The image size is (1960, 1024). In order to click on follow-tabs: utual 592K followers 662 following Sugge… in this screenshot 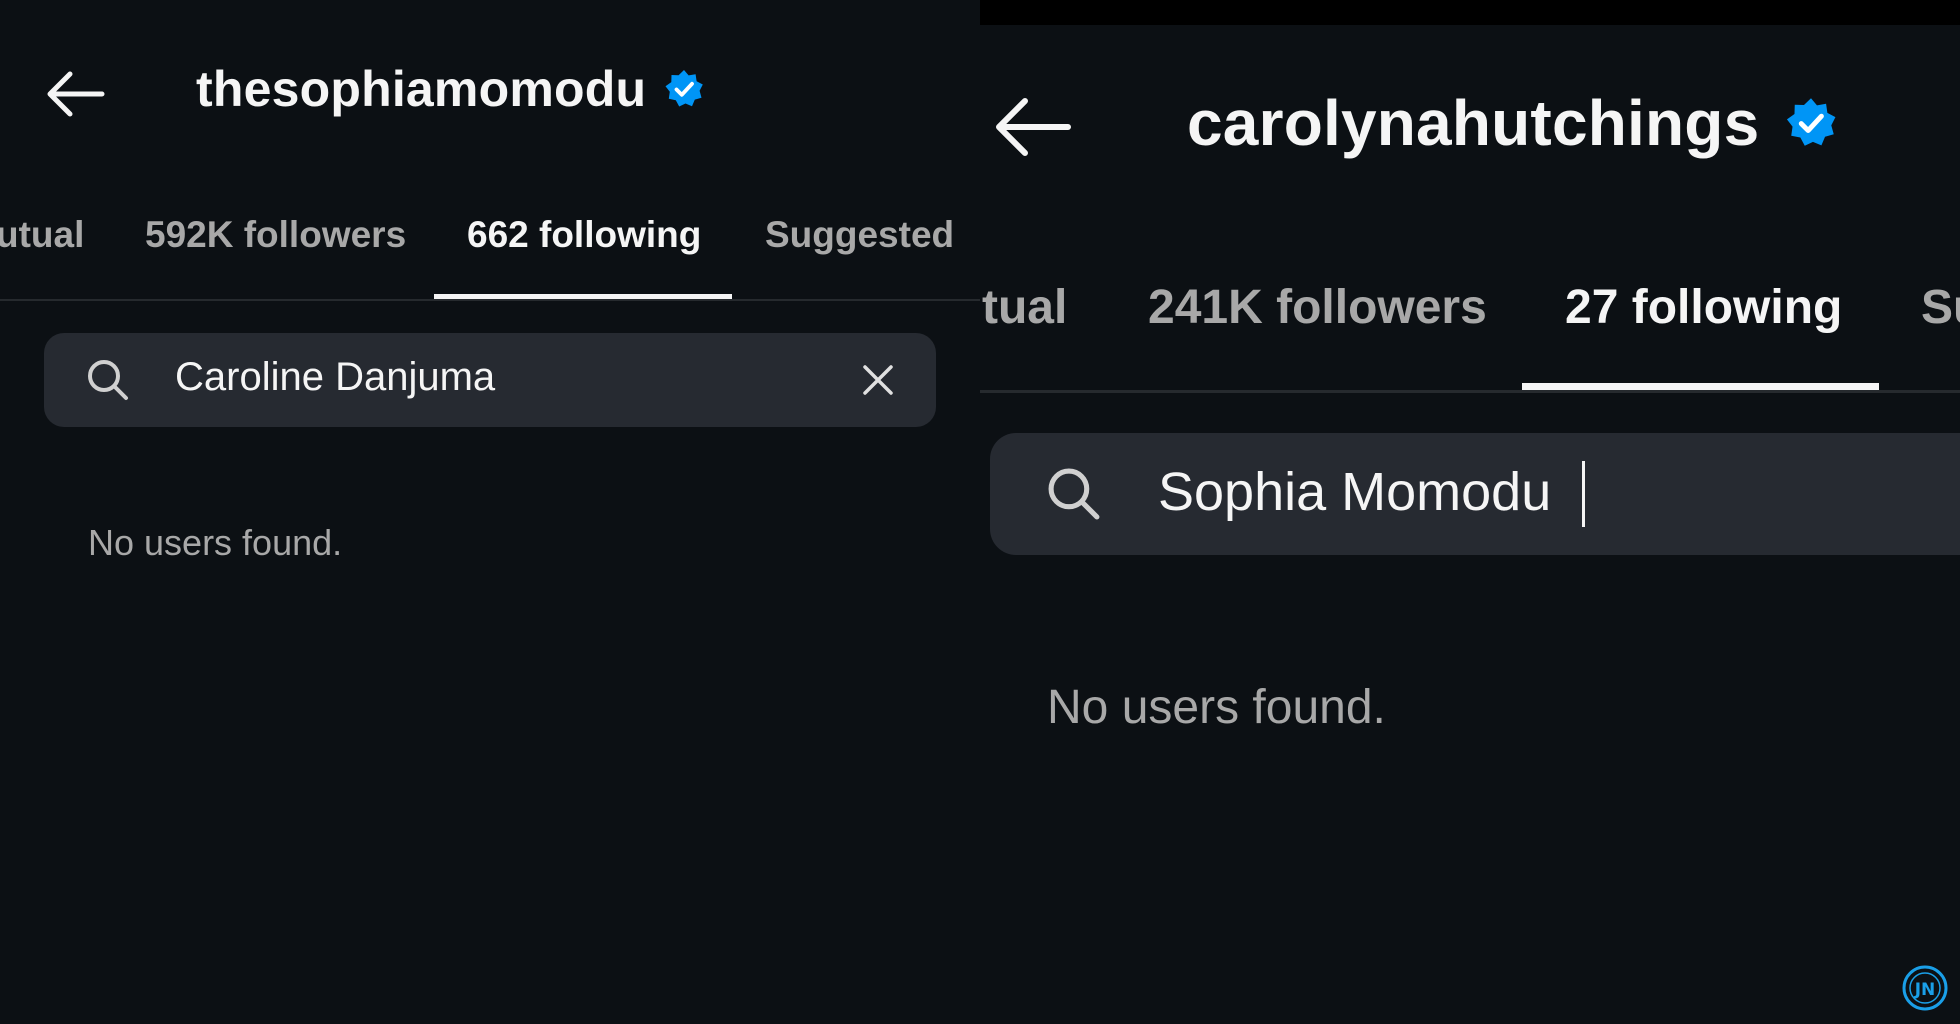, I will do `click(490, 239)`.